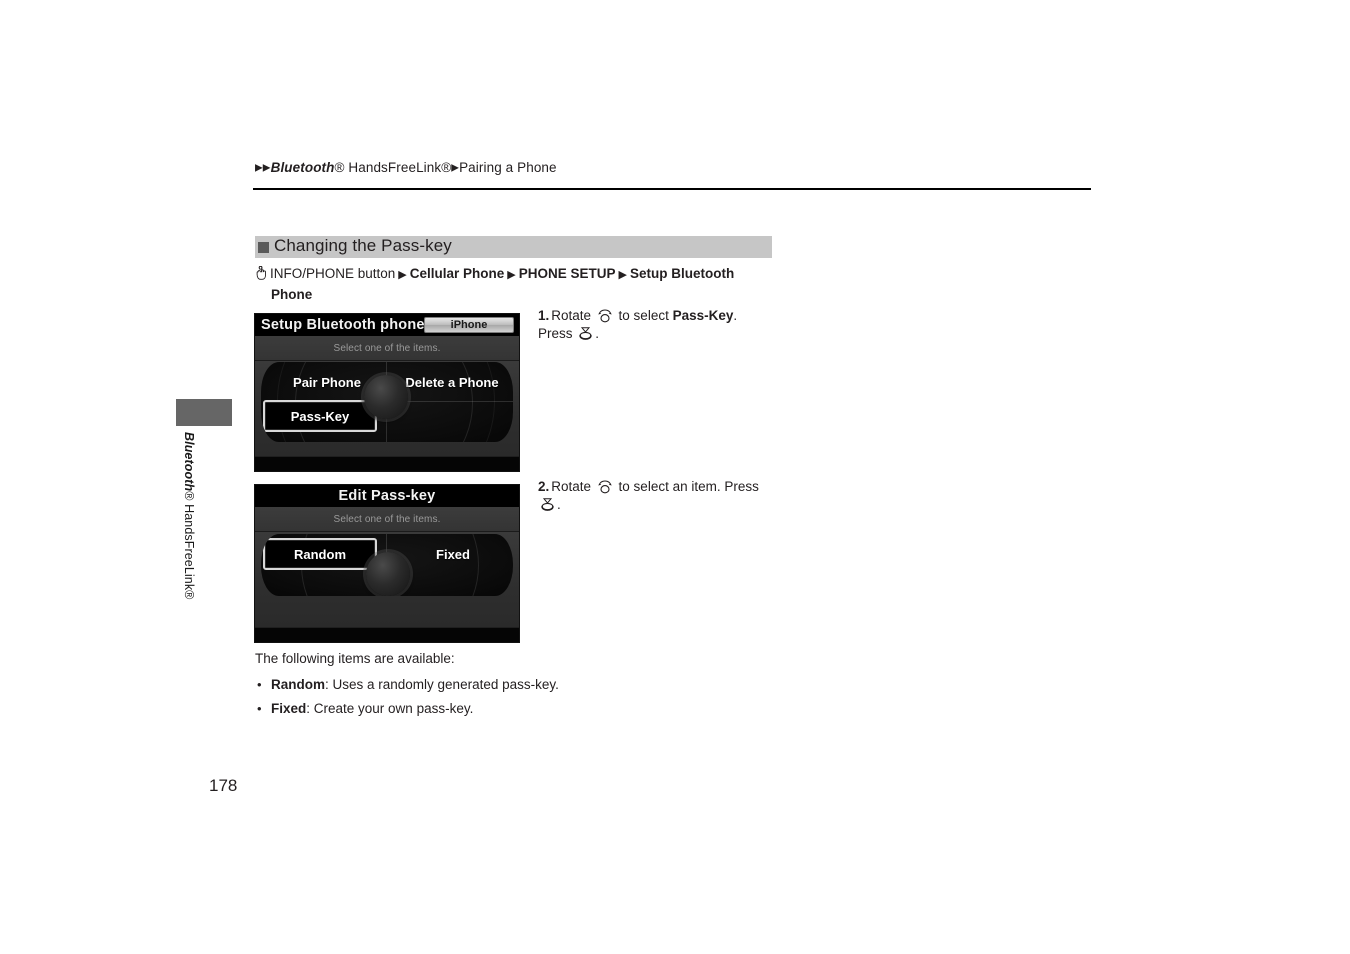 The width and height of the screenshot is (1350, 954). I want to click on square-bullet-icon, so click(263, 247).